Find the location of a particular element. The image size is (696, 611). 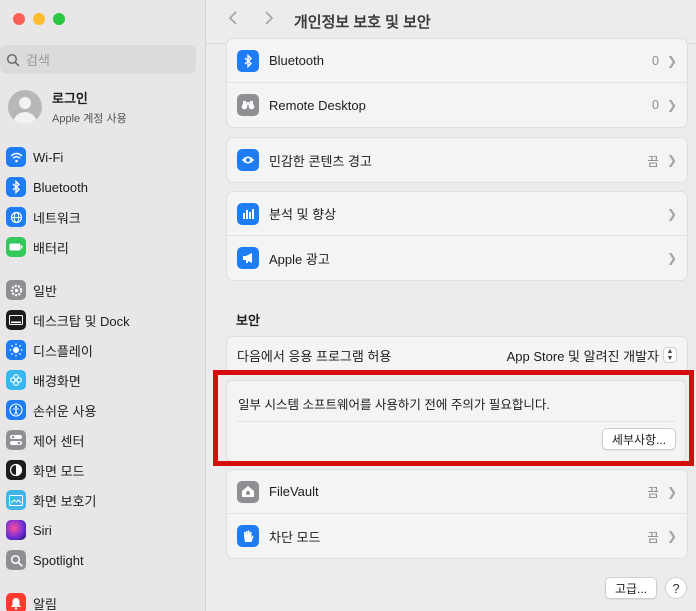

globe-icon is located at coordinates (16, 217).